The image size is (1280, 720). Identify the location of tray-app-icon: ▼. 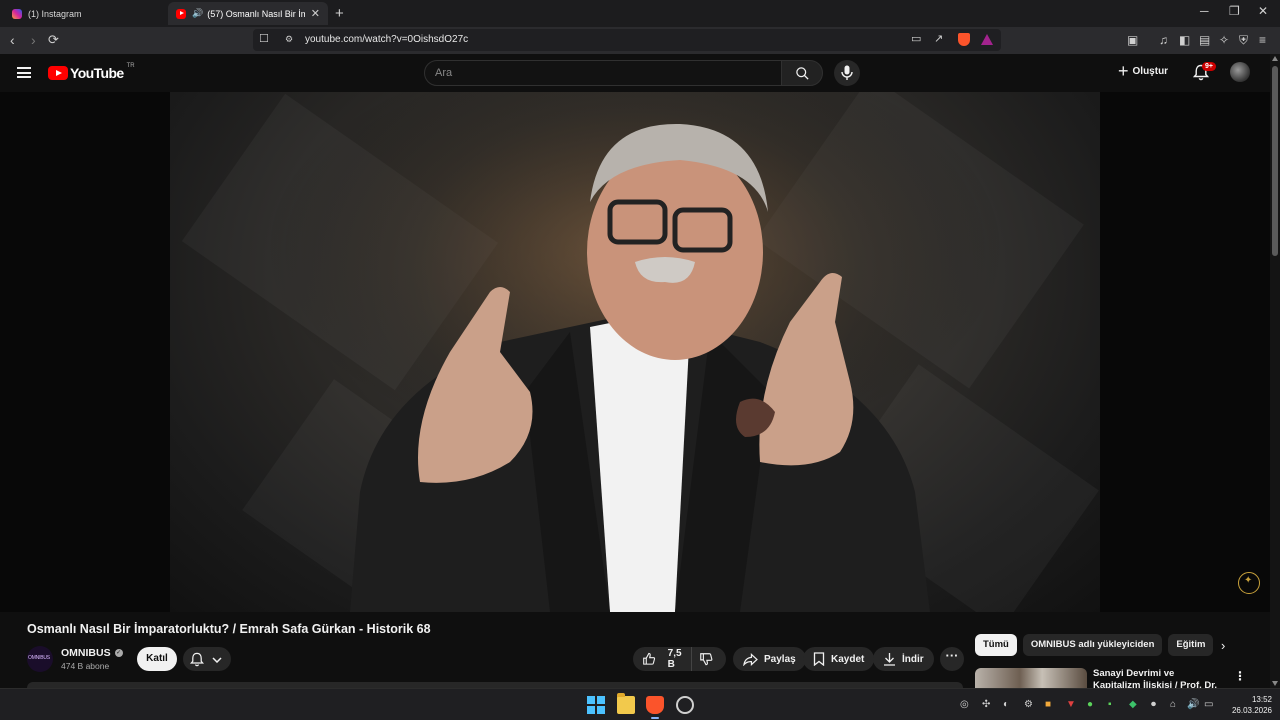
(1071, 704).